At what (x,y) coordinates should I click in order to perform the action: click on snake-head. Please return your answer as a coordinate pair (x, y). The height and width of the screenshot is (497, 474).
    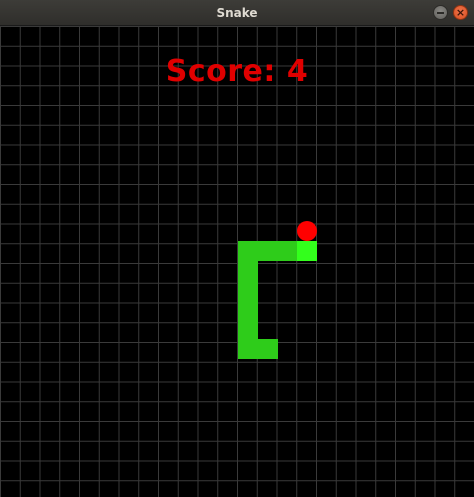
    Looking at the image, I should click on (307, 251).